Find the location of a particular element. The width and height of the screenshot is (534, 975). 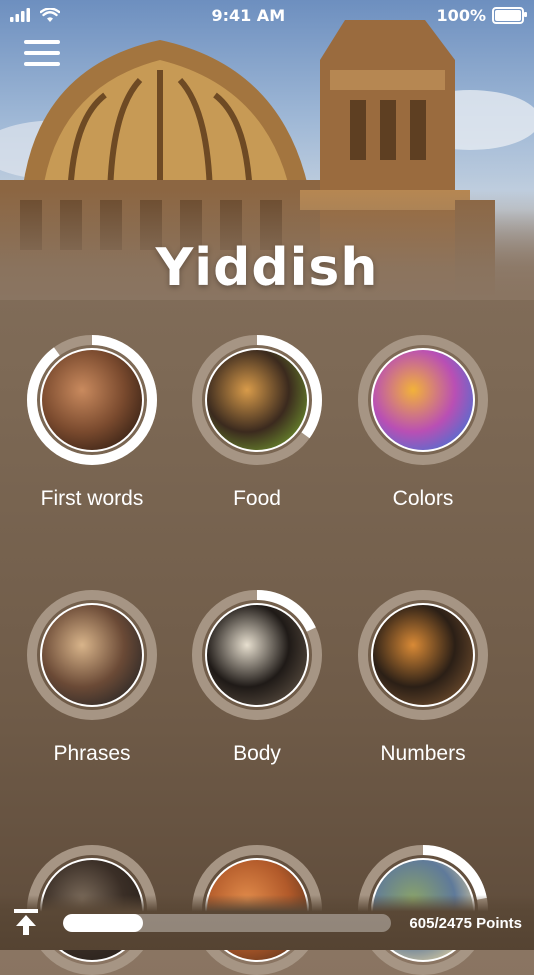

battery-percent: 100% is located at coordinates (461, 15).